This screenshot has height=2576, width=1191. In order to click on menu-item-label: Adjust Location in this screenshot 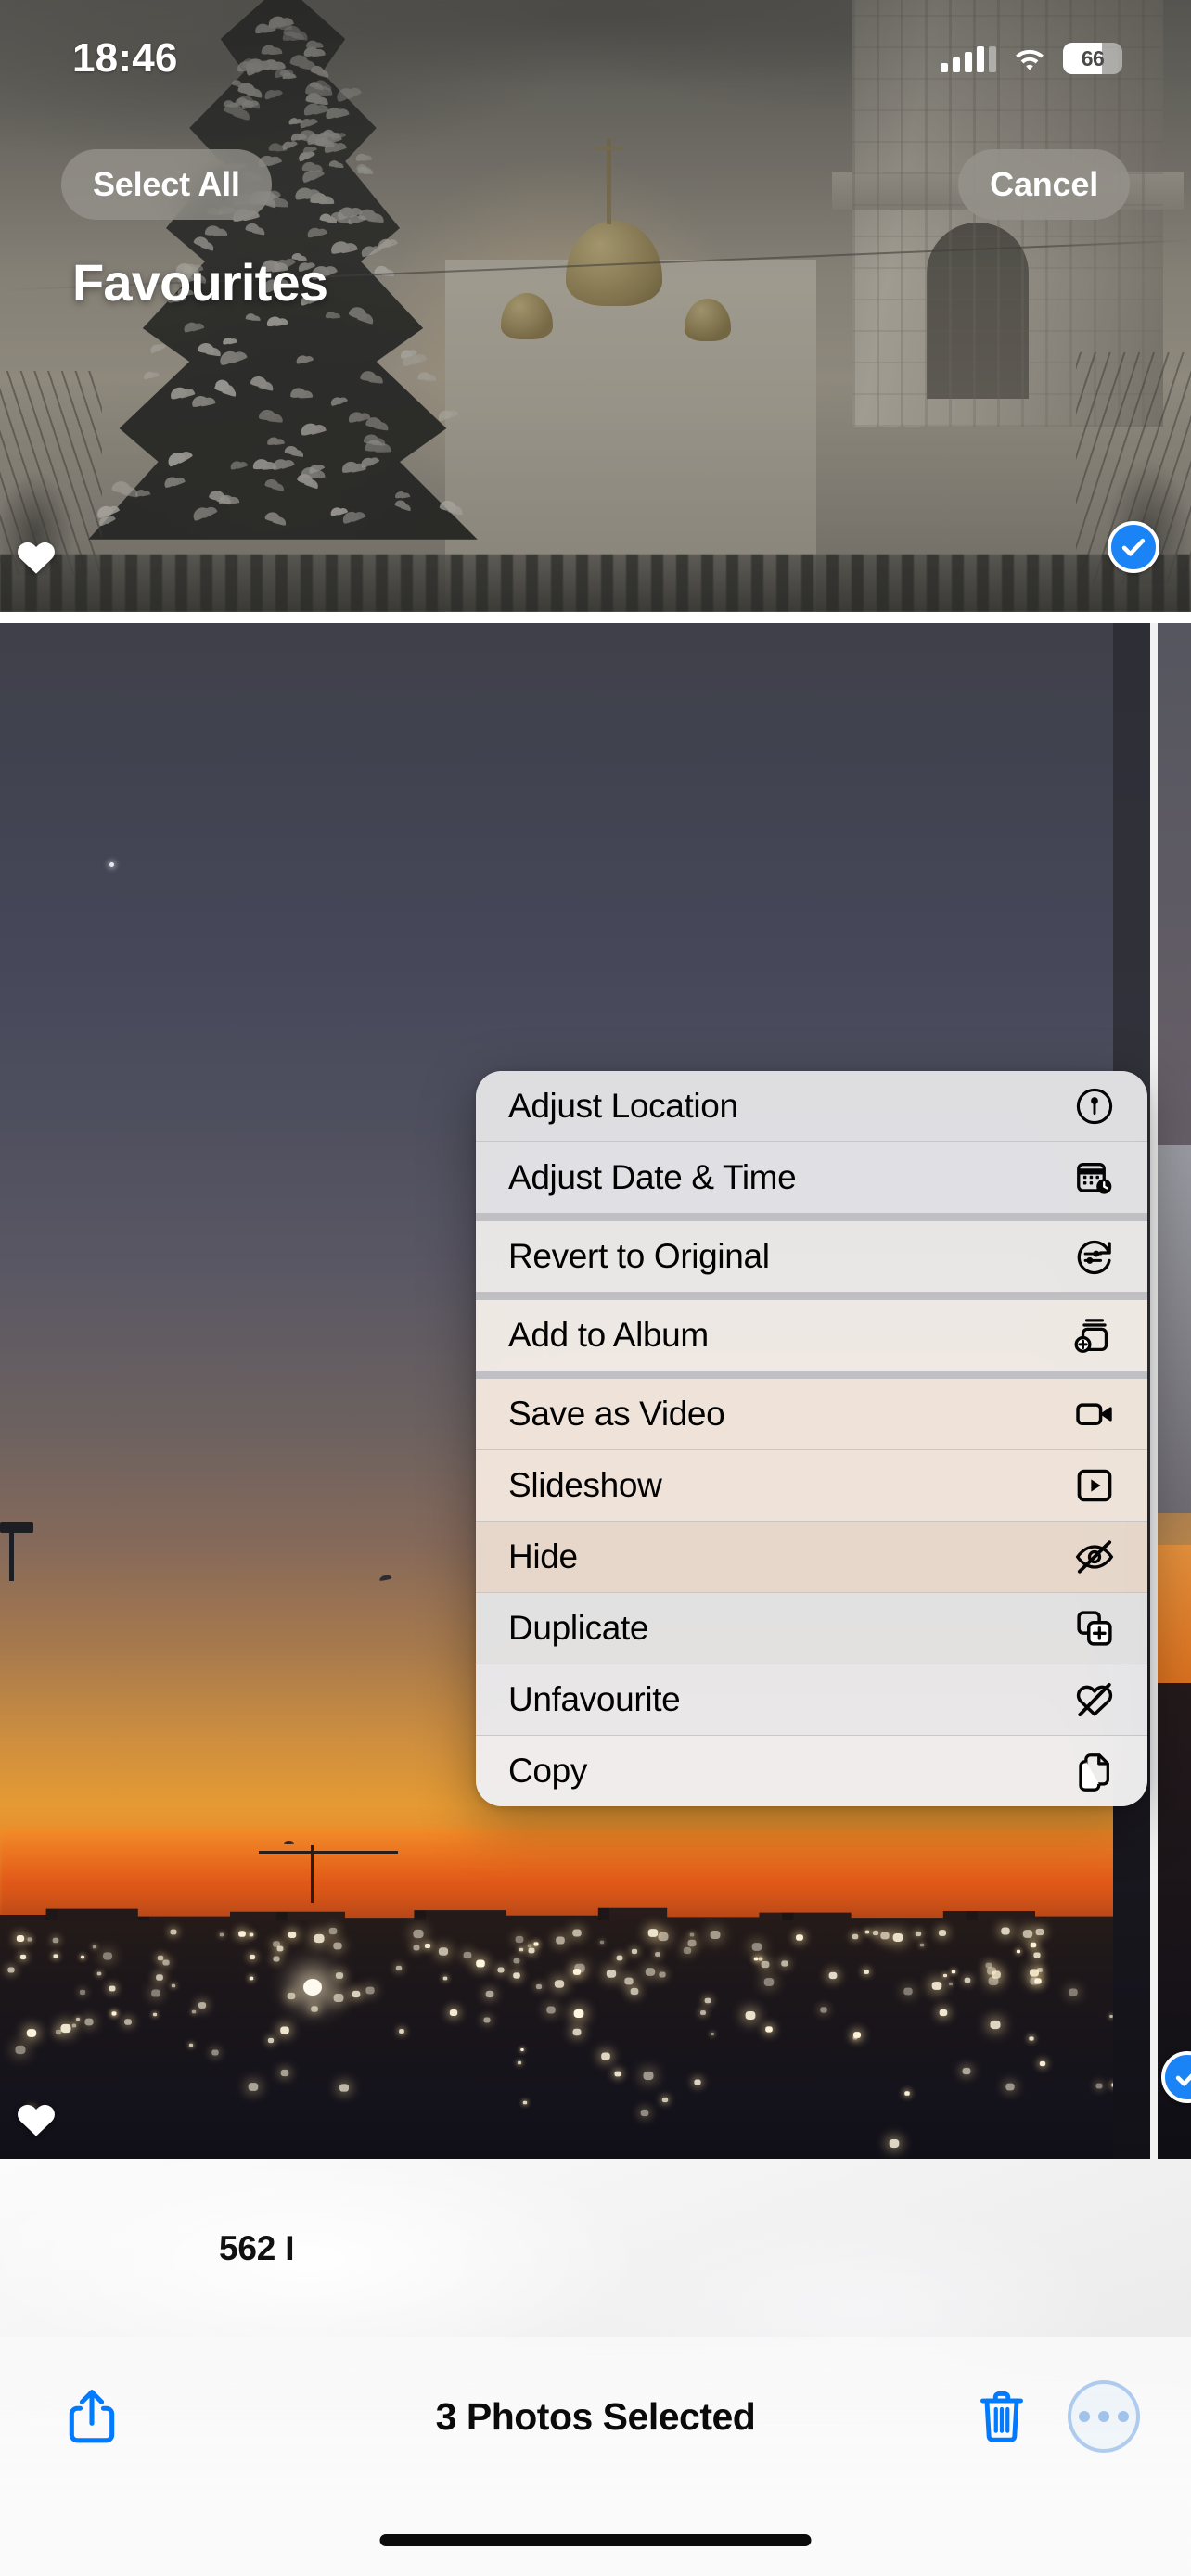, I will do `click(623, 1106)`.